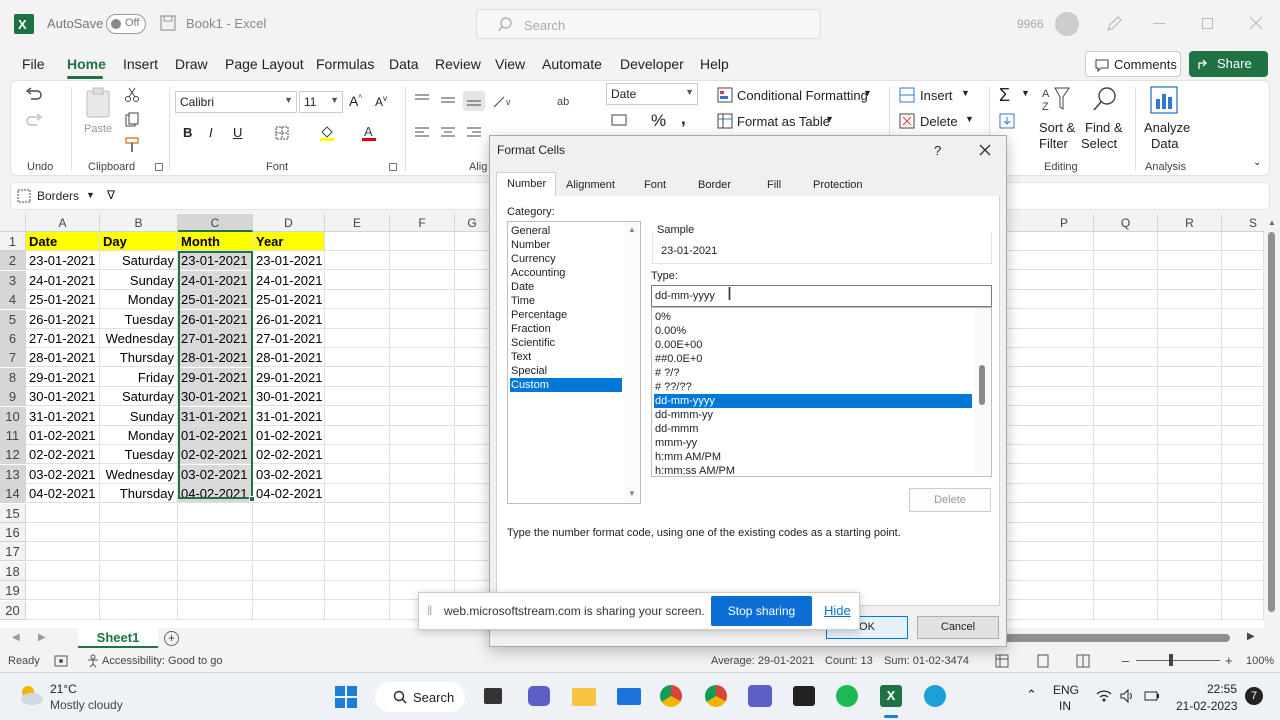  What do you see at coordinates (1222, 689) in the screenshot?
I see `clock-time: 22:55` at bounding box center [1222, 689].